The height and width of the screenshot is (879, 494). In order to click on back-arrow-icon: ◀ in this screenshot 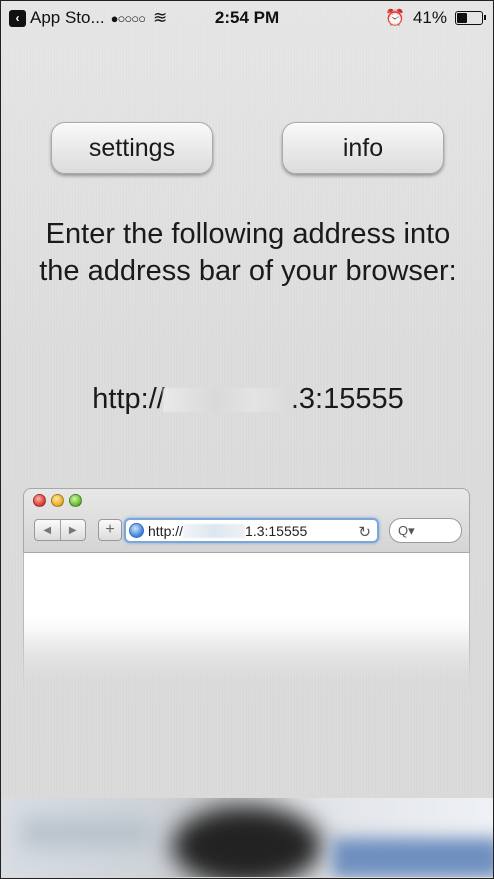, I will do `click(47, 530)`.